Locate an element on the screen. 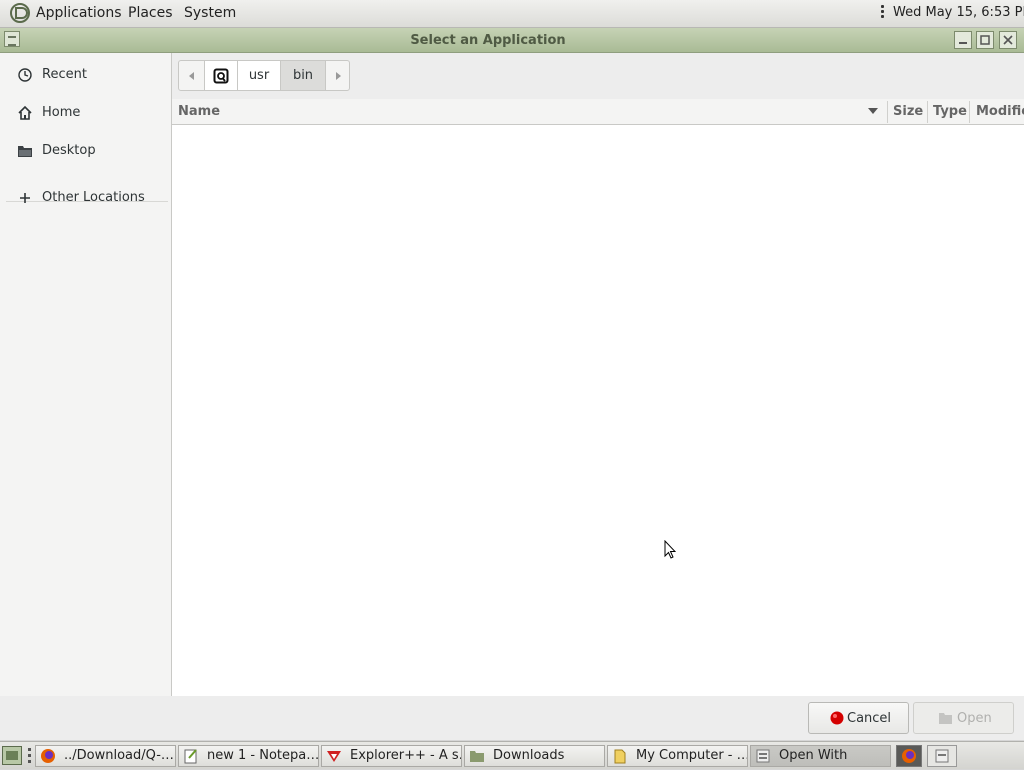  chevron-left-icon is located at coordinates (191, 76).